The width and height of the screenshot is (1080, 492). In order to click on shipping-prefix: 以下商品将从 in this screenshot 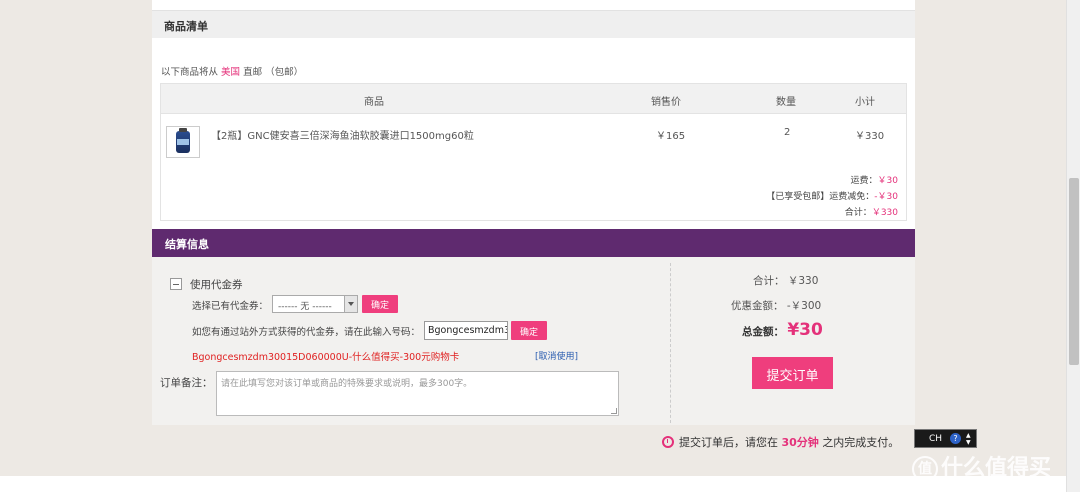, I will do `click(190, 72)`.